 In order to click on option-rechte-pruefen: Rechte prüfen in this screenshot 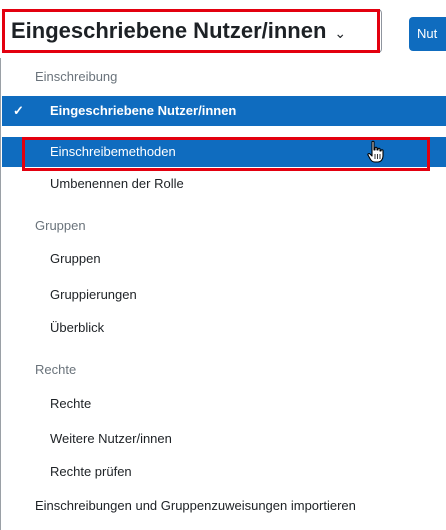, I will do `click(224, 472)`.